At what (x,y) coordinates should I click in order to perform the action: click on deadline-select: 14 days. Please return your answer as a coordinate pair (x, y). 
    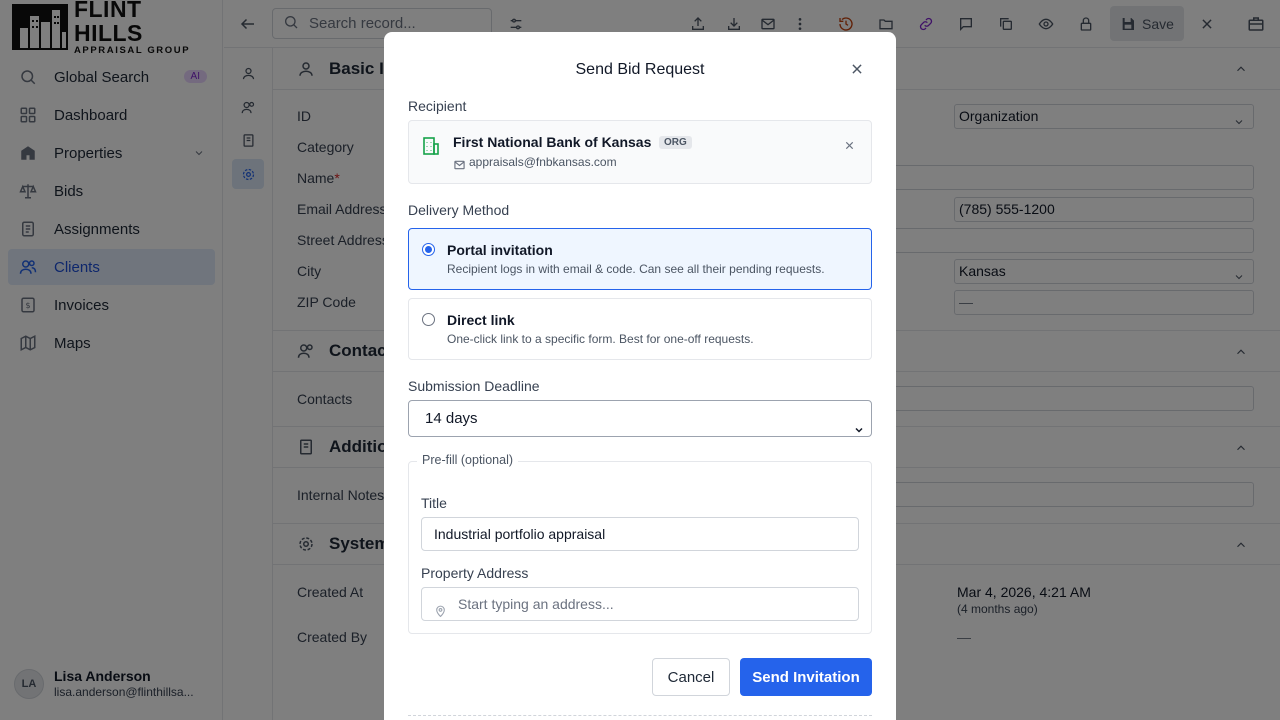
    Looking at the image, I should click on (640, 418).